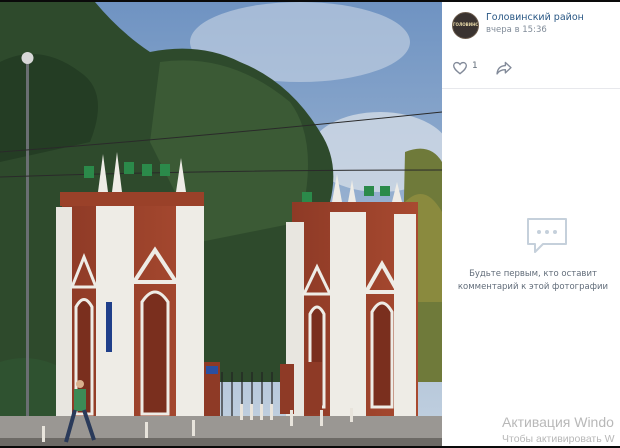 This screenshot has width=620, height=448. I want to click on divider, so click(531, 88).